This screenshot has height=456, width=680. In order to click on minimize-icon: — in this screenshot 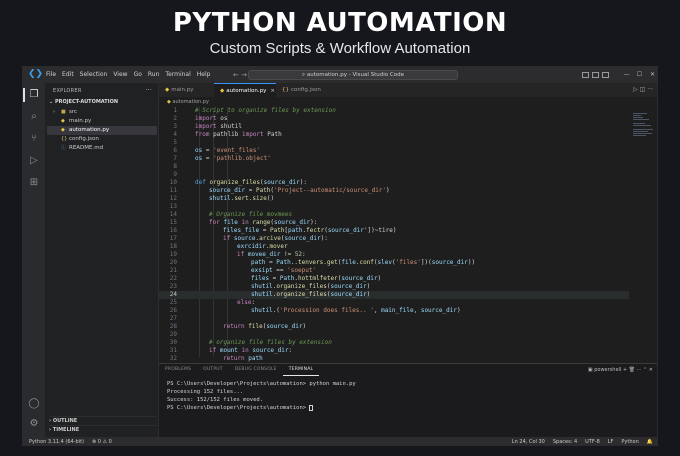, I will do `click(626, 75)`.